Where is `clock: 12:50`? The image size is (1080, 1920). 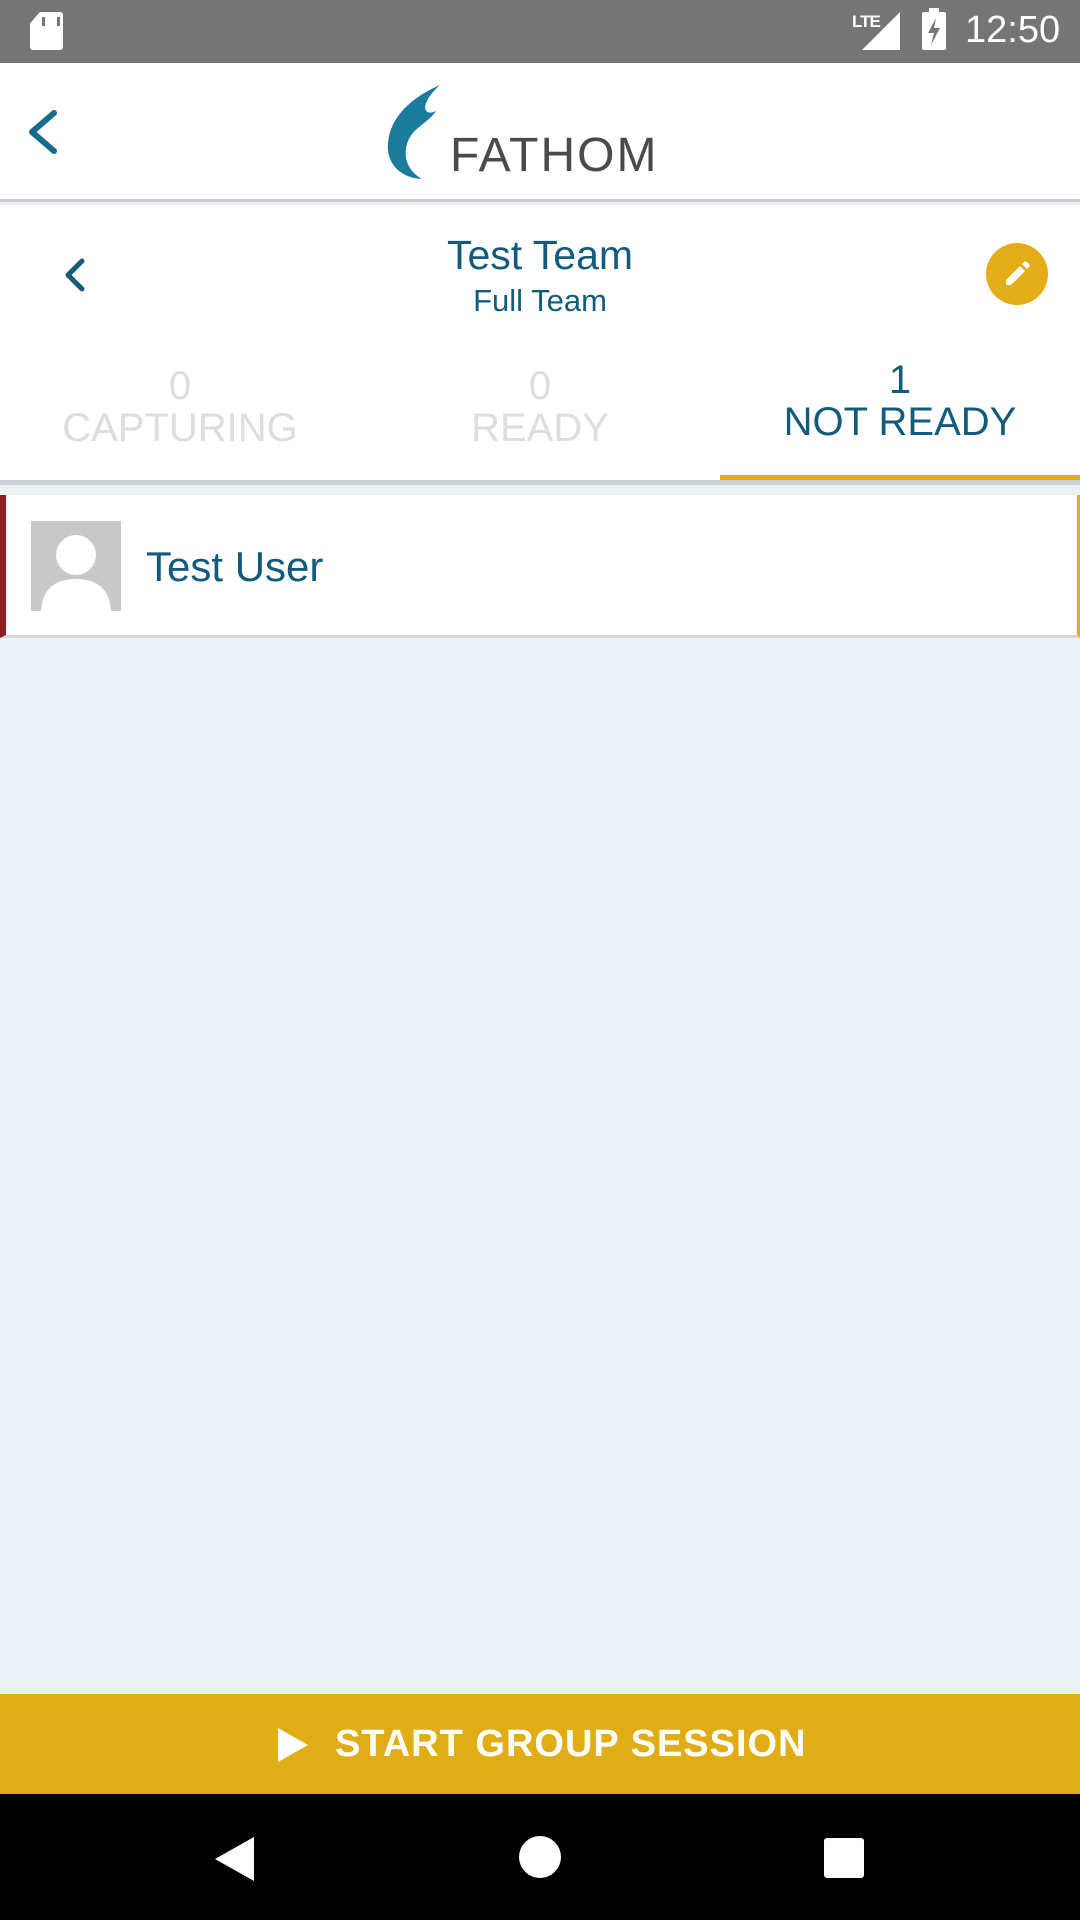 clock: 12:50 is located at coordinates (1013, 30).